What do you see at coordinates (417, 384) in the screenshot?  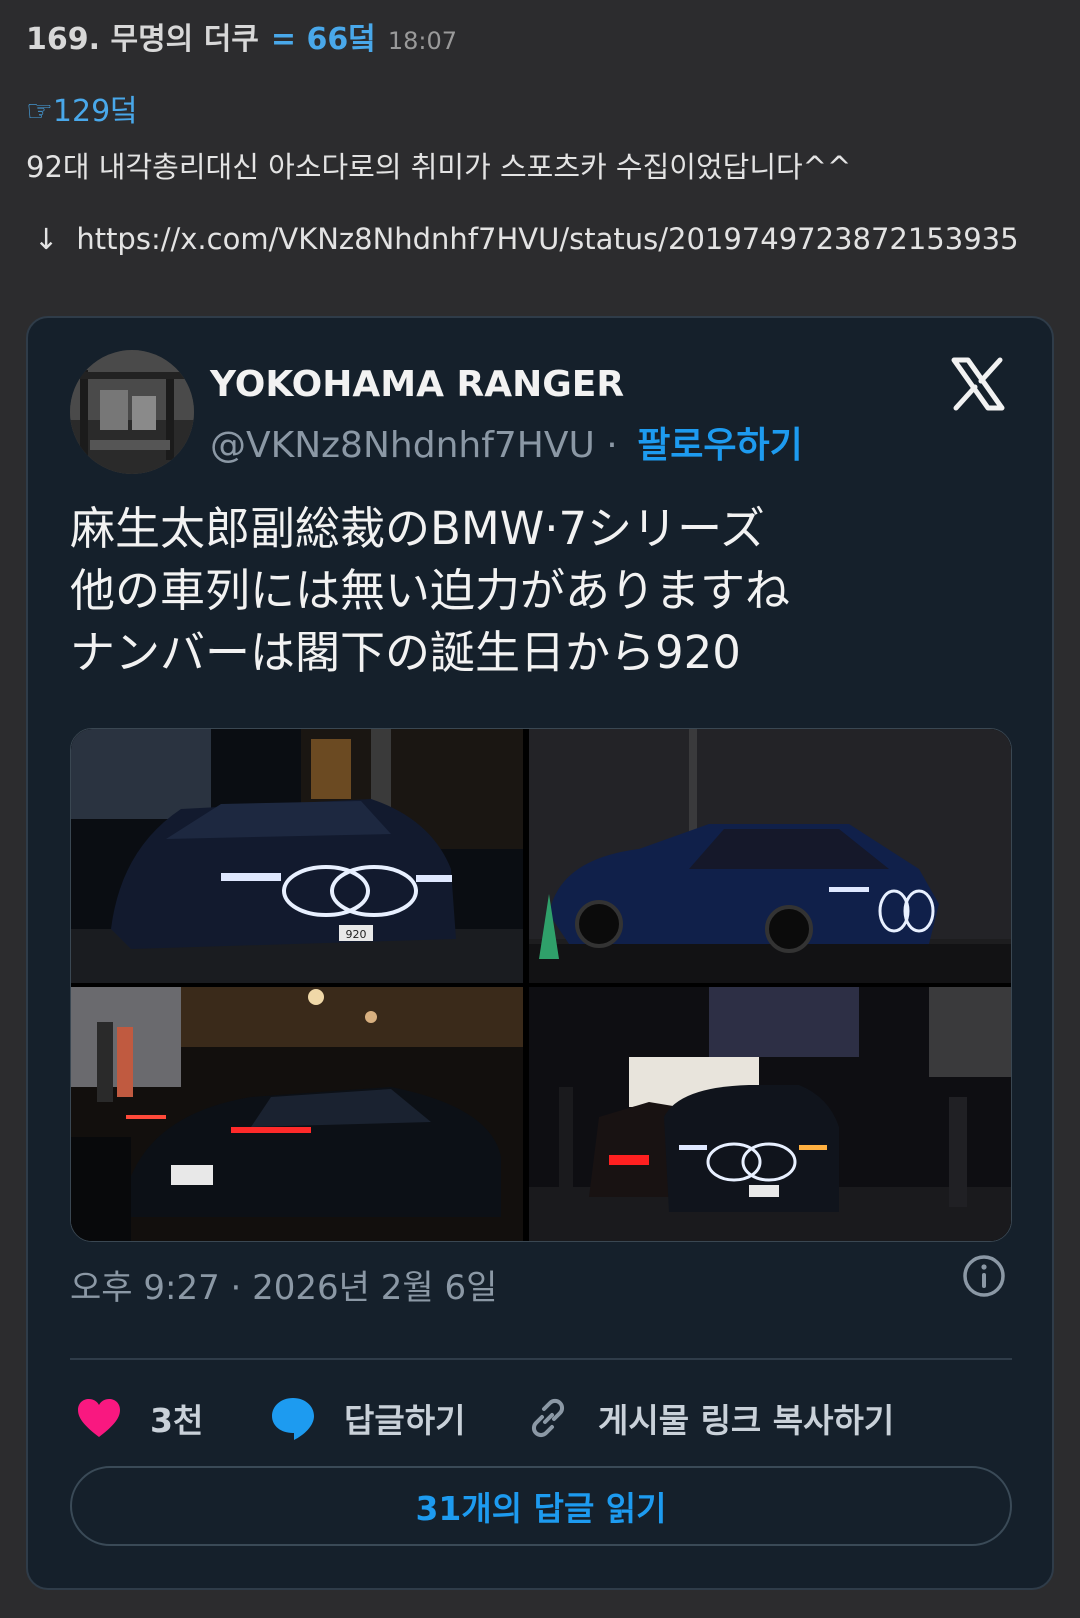 I see `tweet-author-name: YOKOHAMA RANGER` at bounding box center [417, 384].